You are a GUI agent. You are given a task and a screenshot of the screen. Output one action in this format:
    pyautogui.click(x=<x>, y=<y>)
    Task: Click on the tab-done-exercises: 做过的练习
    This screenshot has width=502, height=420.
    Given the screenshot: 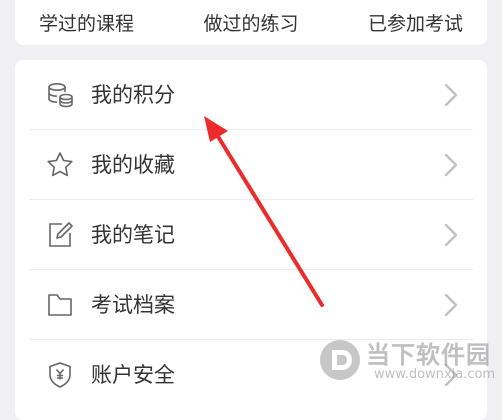 What is the action you would take?
    pyautogui.click(x=250, y=22)
    